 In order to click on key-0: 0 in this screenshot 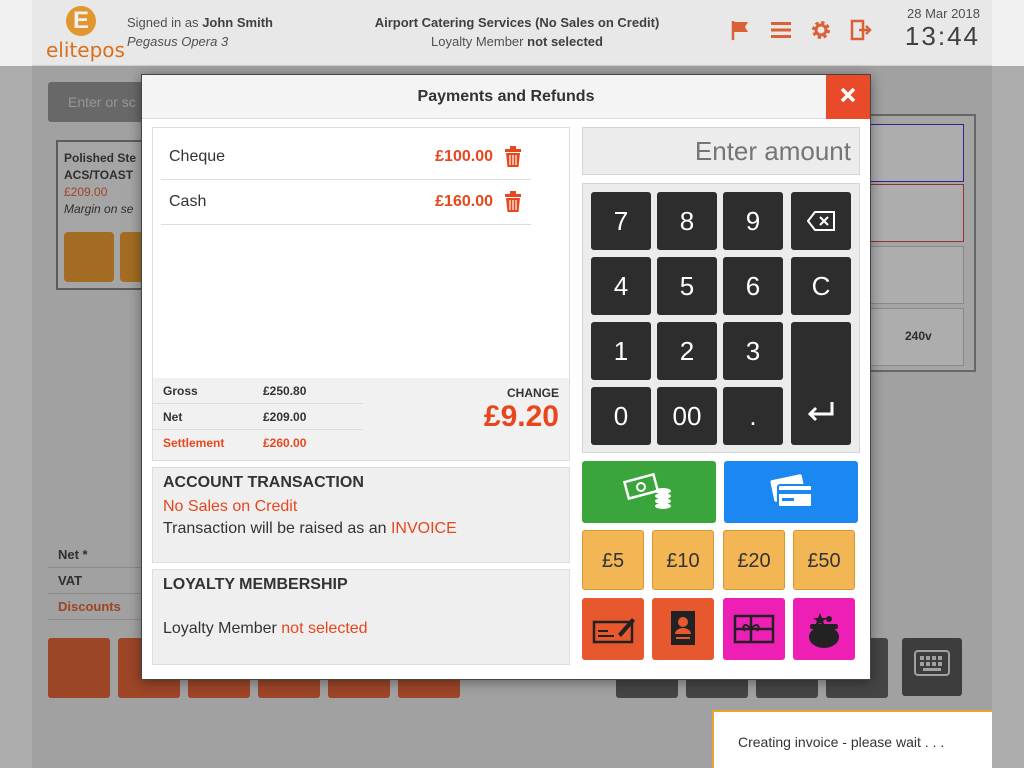, I will do `click(621, 416)`.